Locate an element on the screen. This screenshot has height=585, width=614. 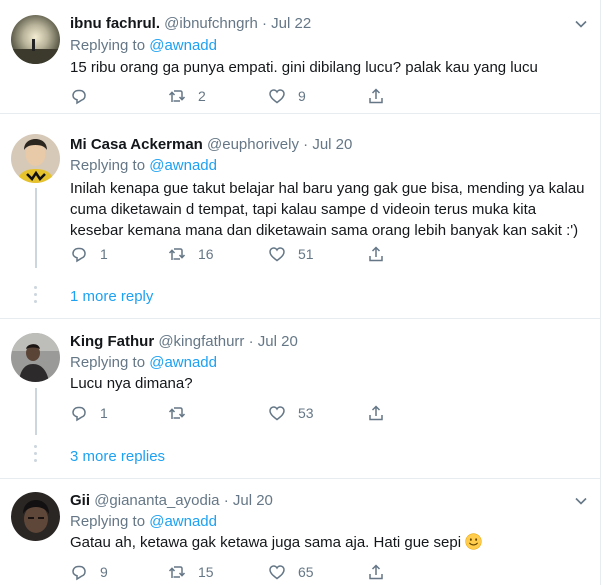
user-handle: @ibnufchngrh is located at coordinates (211, 23).